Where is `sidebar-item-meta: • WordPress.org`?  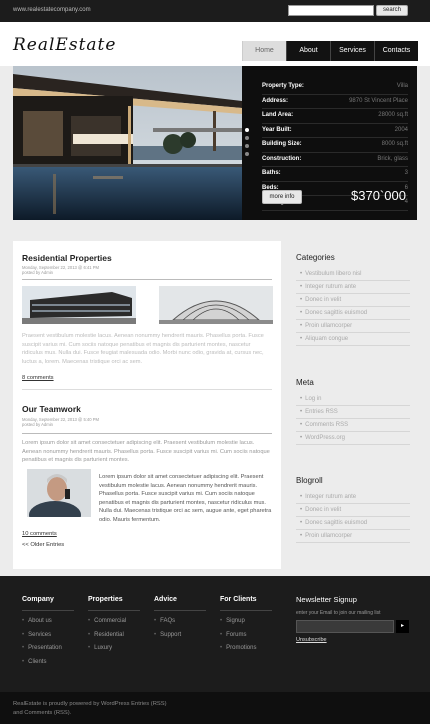
sidebar-item-meta: • WordPress.org is located at coordinates (353, 438).